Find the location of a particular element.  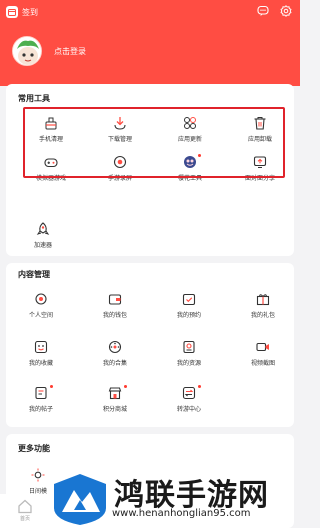

bottom-navigation: 首页 is located at coordinates (26, 511).